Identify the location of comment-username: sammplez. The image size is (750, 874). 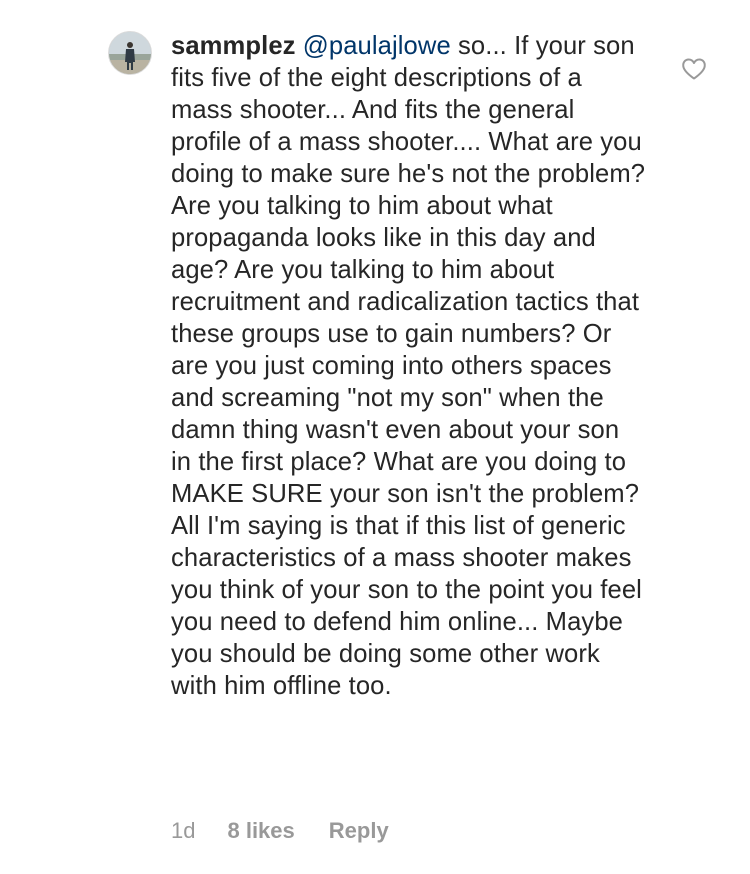
(233, 46).